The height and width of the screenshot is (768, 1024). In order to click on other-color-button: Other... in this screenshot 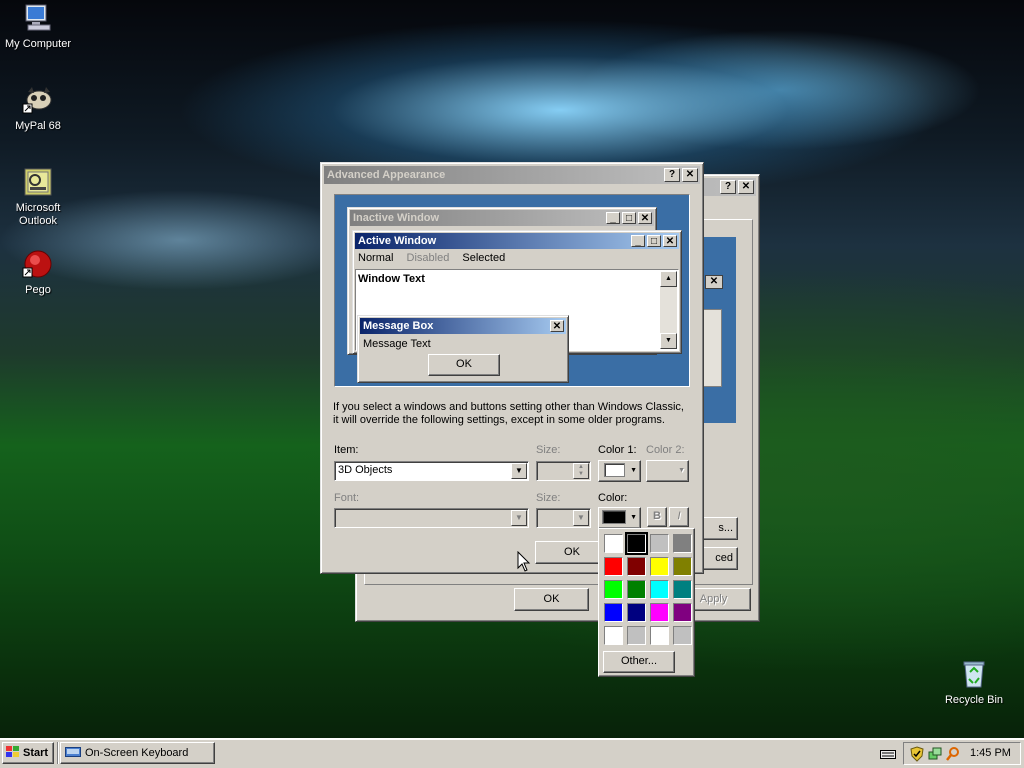, I will do `click(639, 662)`.